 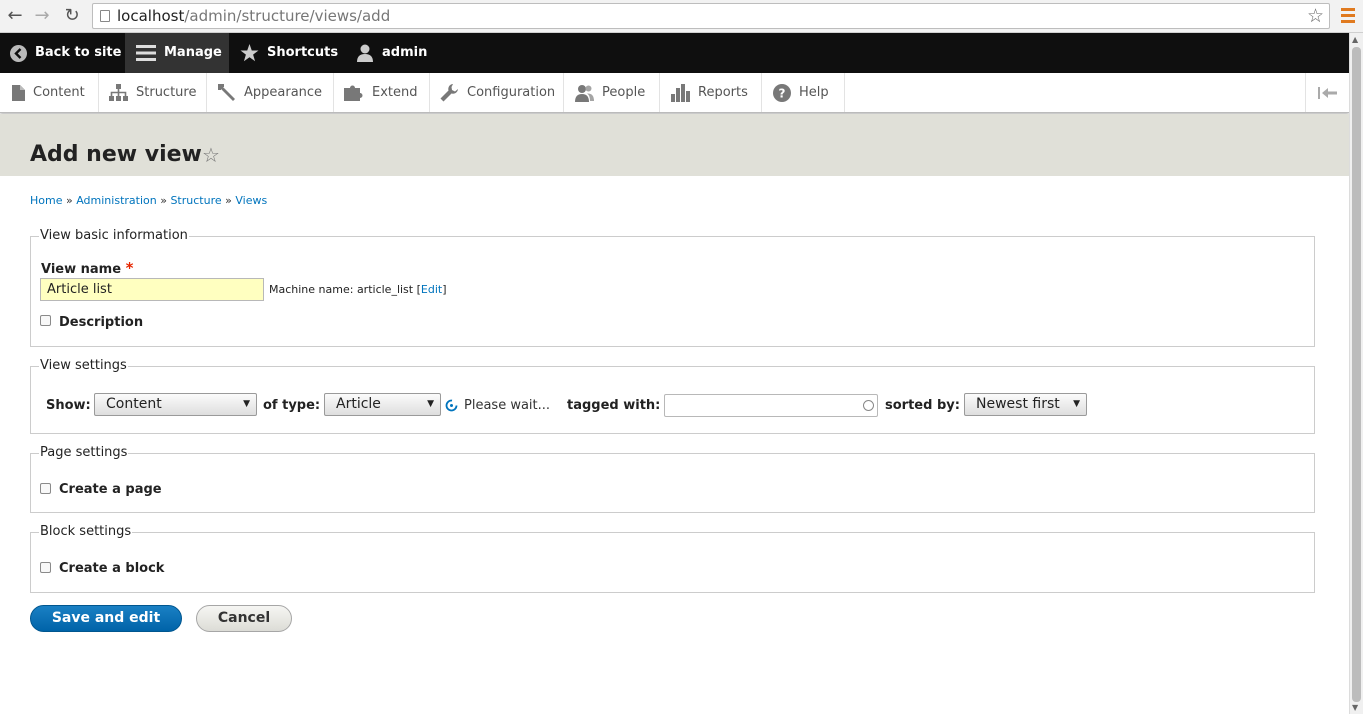 I want to click on back-circle-icon, so click(x=18, y=53).